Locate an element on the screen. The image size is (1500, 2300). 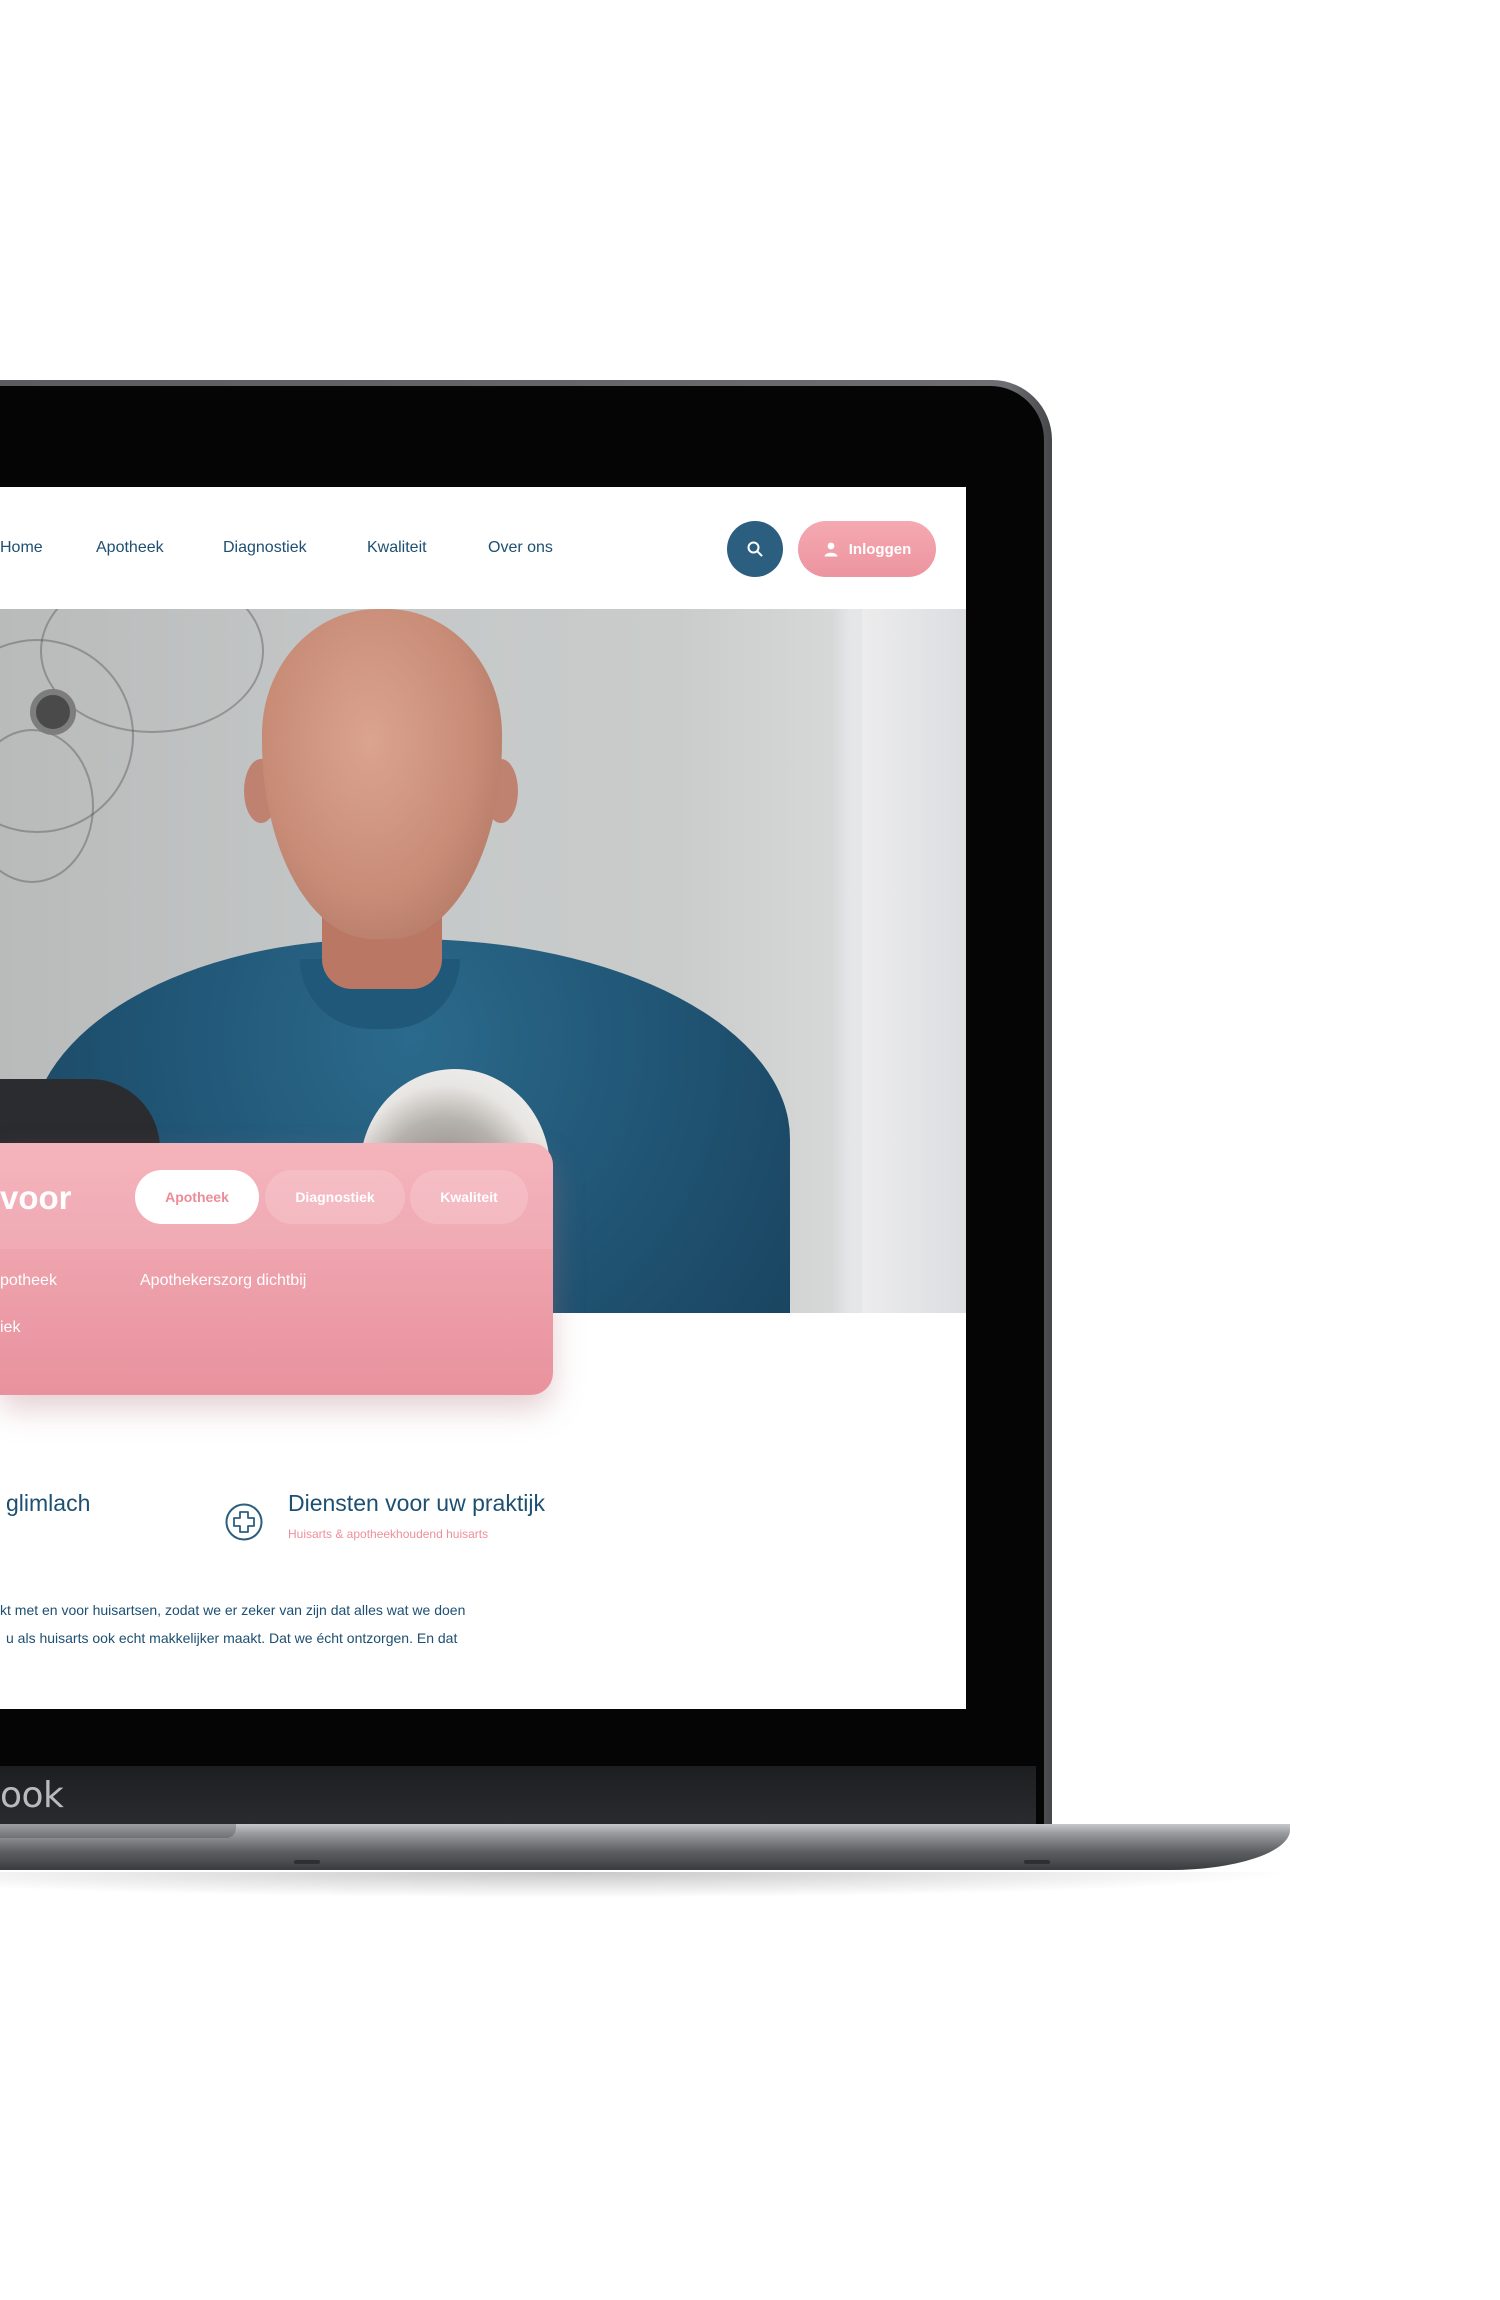
nav-item-kwaliteit: Kwaliteit is located at coordinates (397, 548).